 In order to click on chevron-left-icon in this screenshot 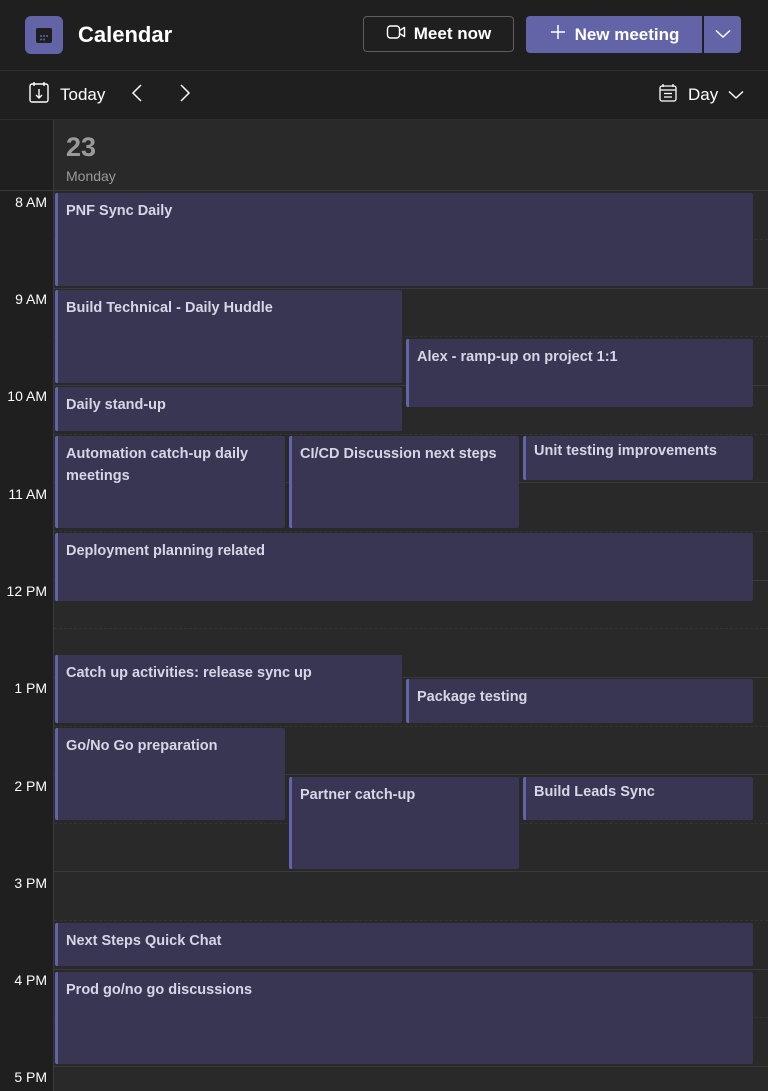, I will do `click(137, 95)`.